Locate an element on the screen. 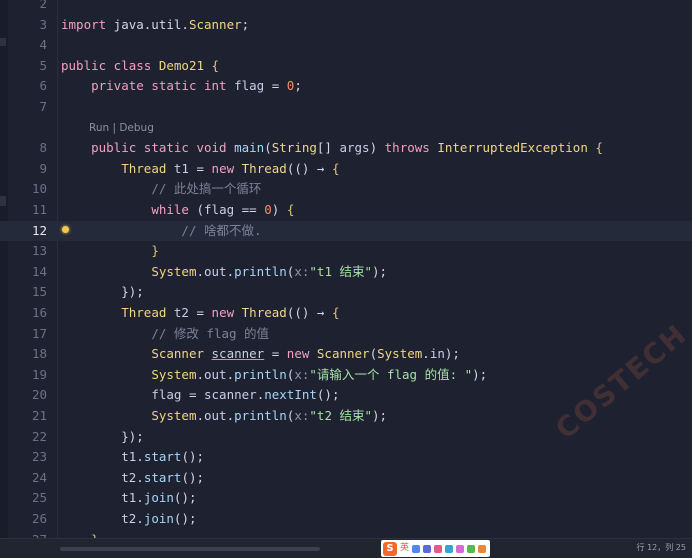 This screenshot has width=692, height=558. emoji-icon is located at coordinates (438, 548).